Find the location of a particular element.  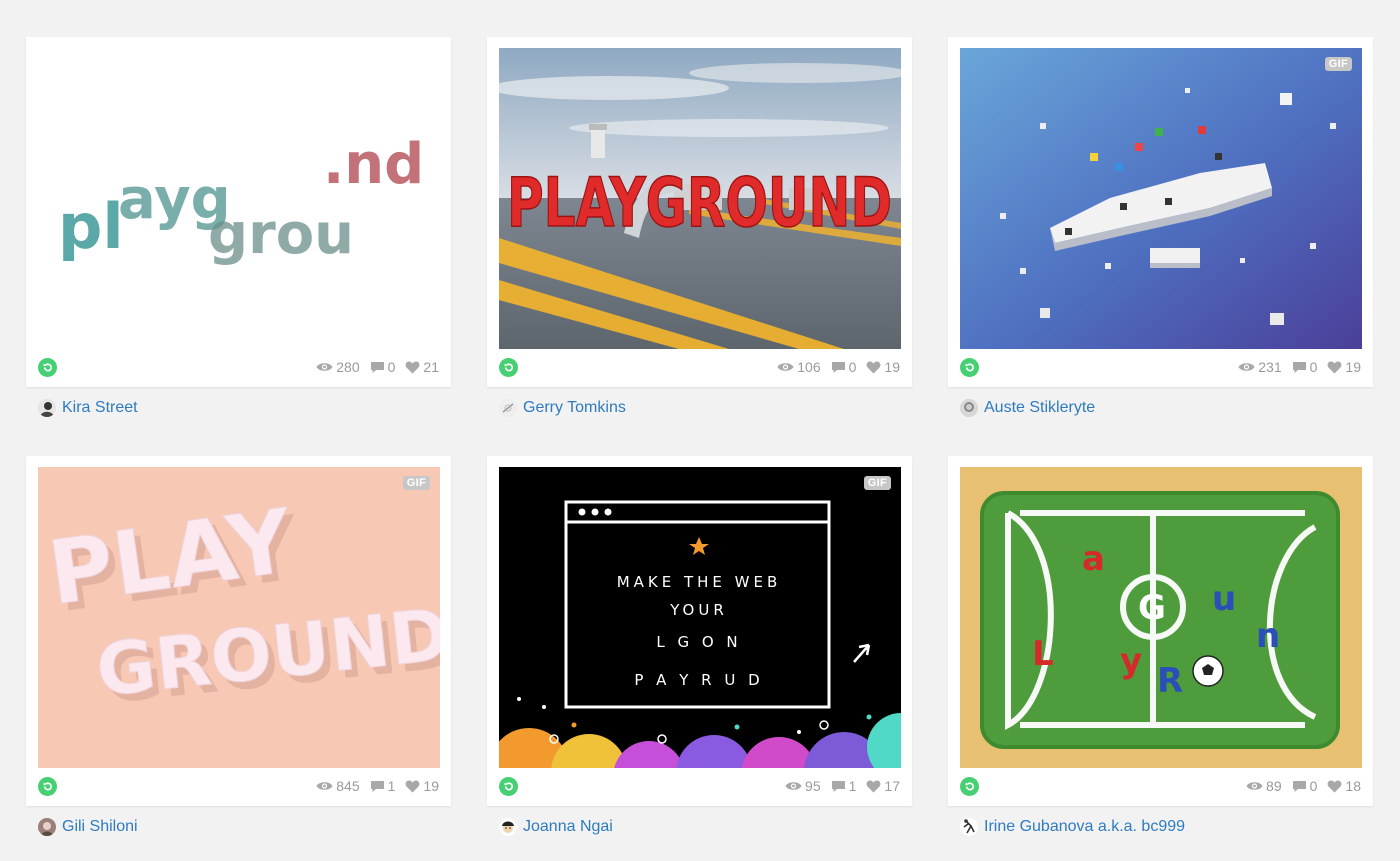

pen-preview: GIF is located at coordinates (1161, 198).